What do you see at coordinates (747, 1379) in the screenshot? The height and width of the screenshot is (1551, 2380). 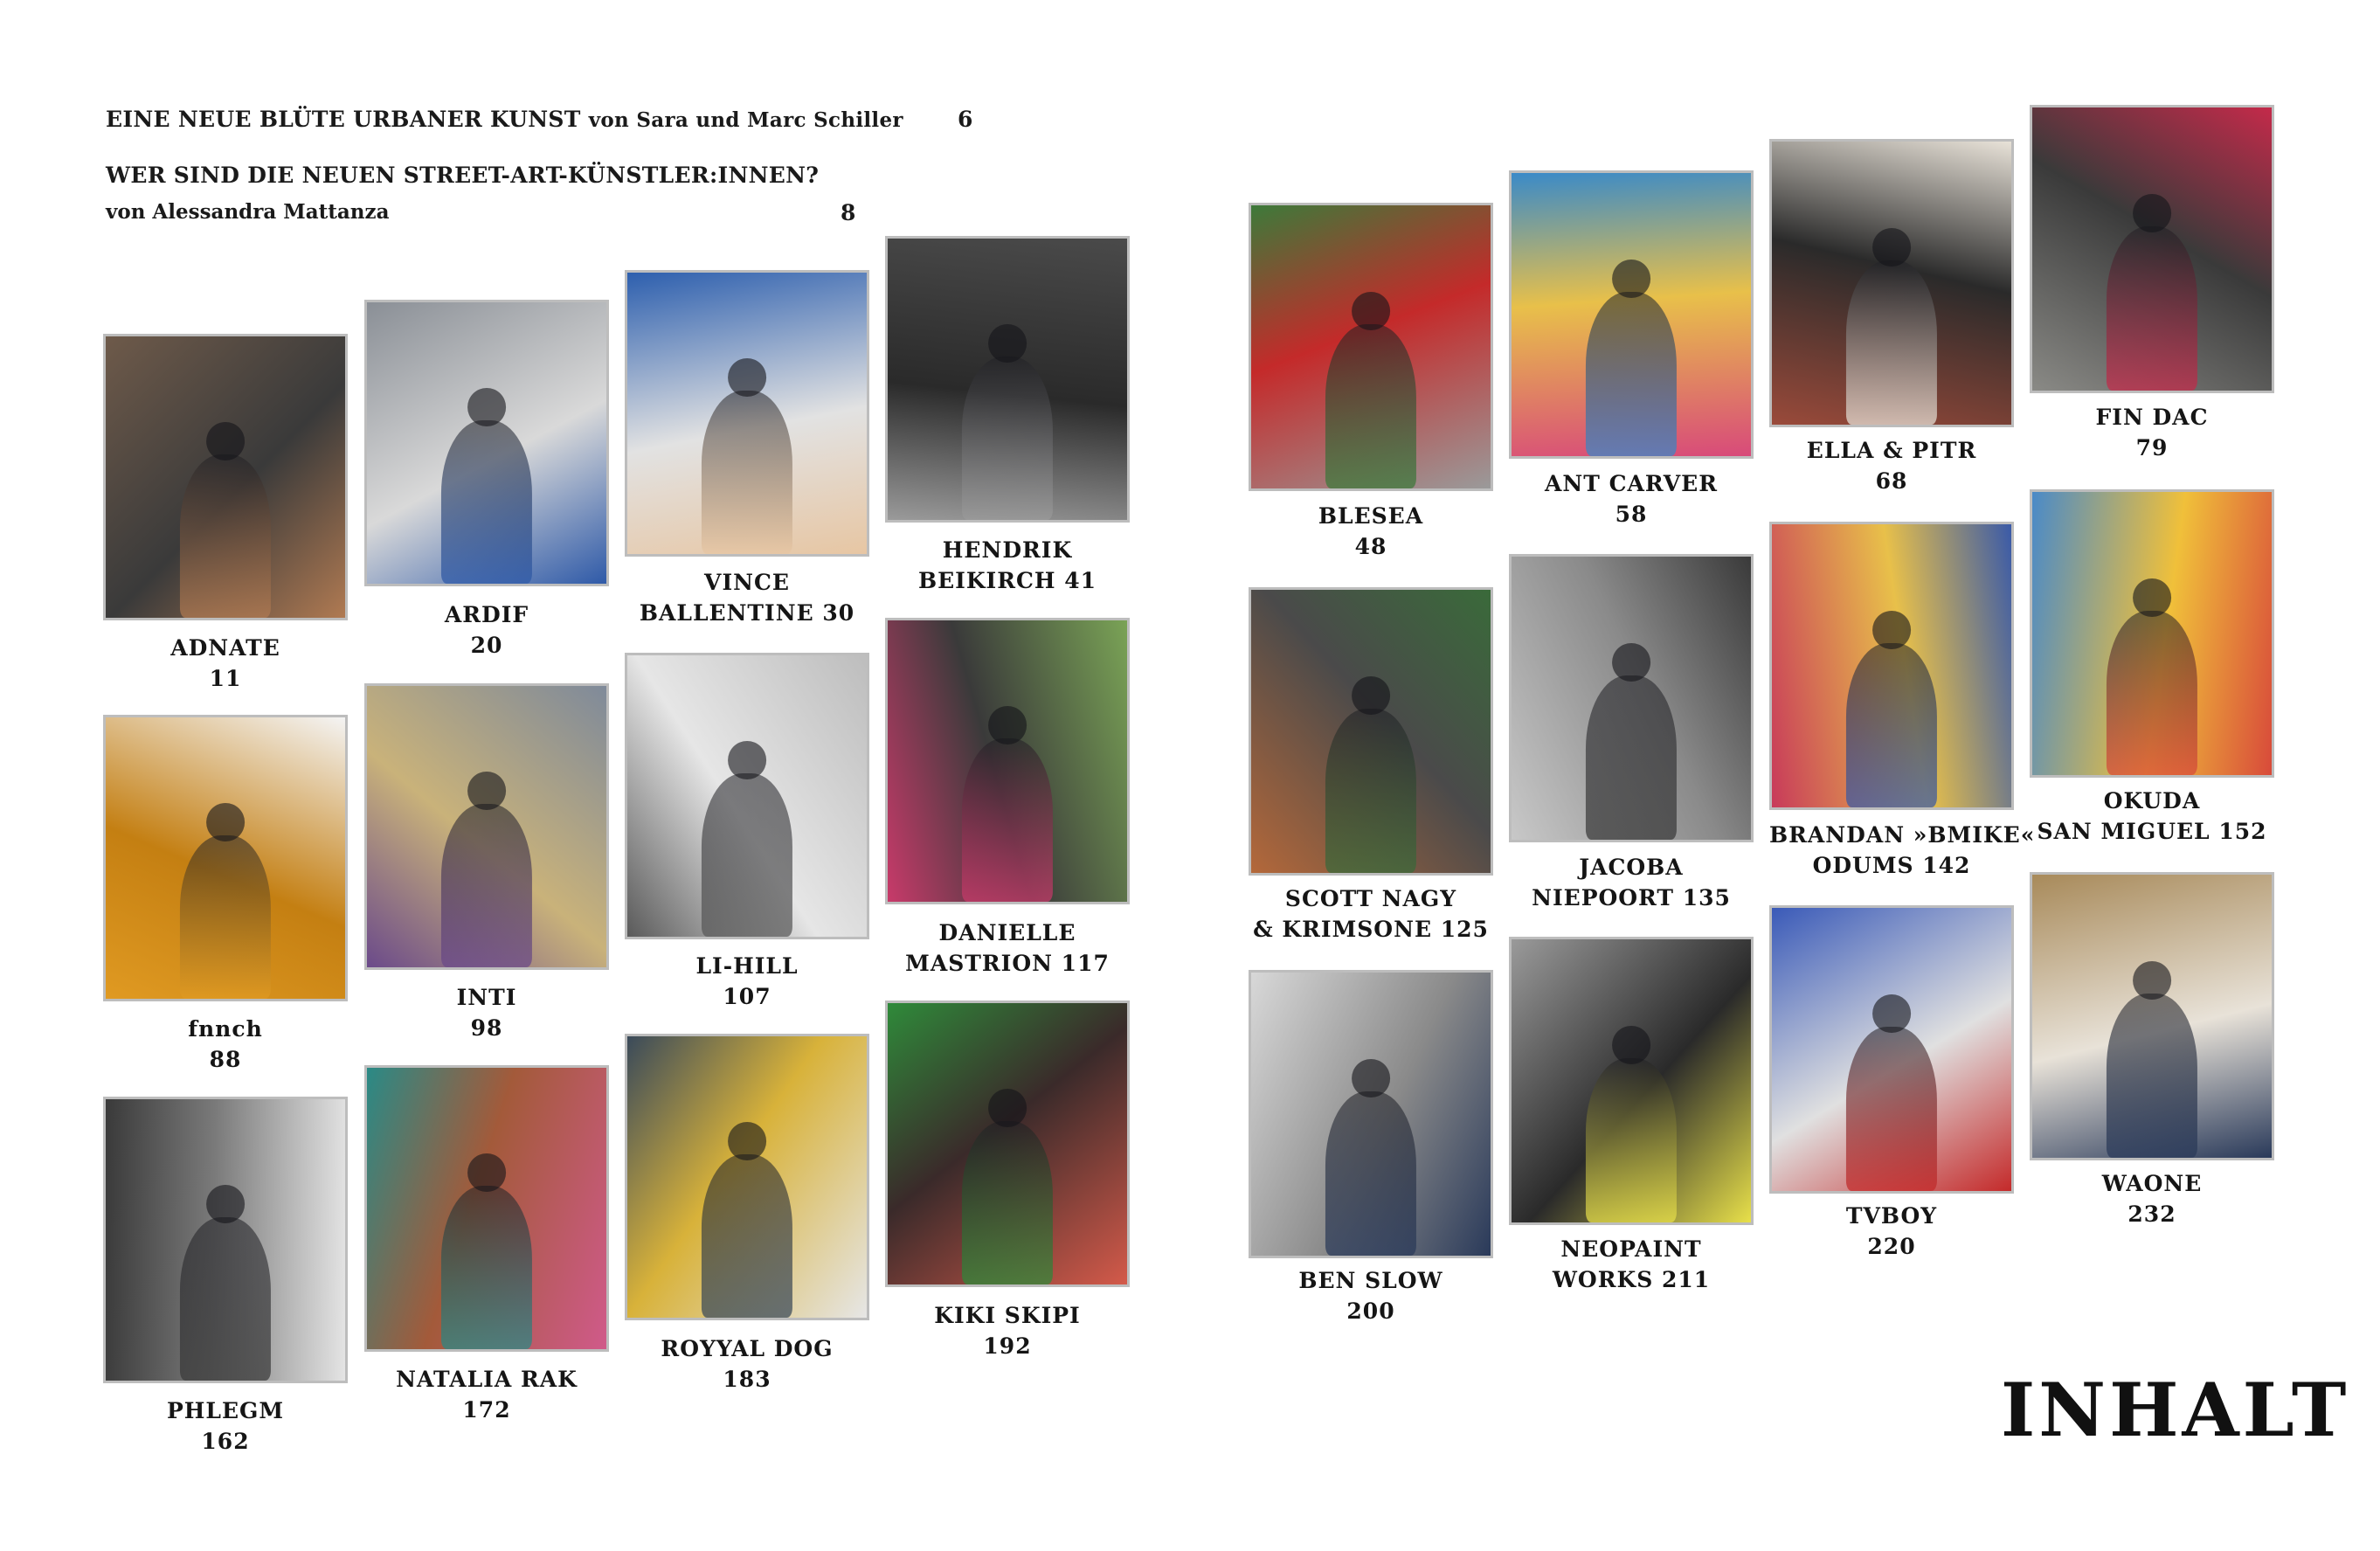 I see `artist-name-line-2: 183` at bounding box center [747, 1379].